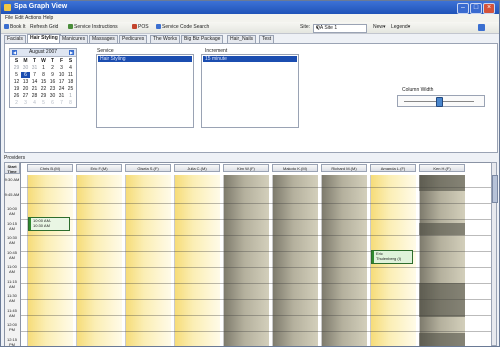  I want to click on column-width-slider, so click(441, 101).